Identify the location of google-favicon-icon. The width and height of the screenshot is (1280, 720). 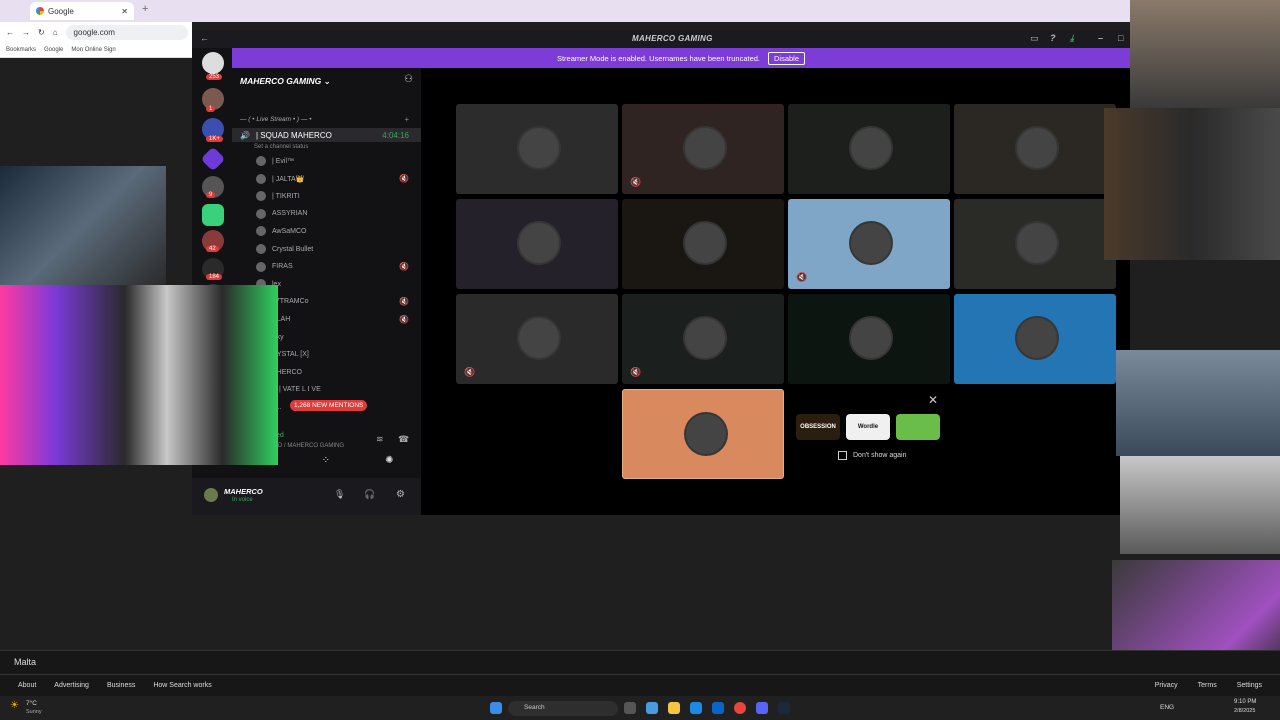
(40, 11).